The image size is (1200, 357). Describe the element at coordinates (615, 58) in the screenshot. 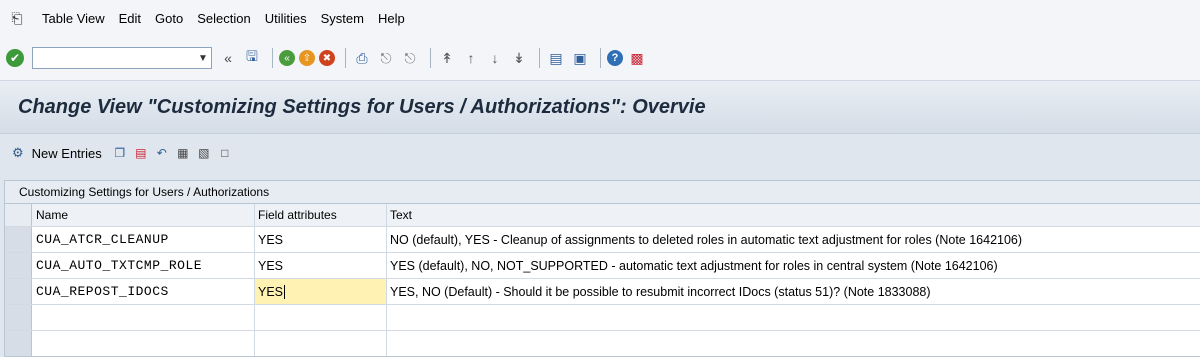

I see `help-icon: ?` at that location.